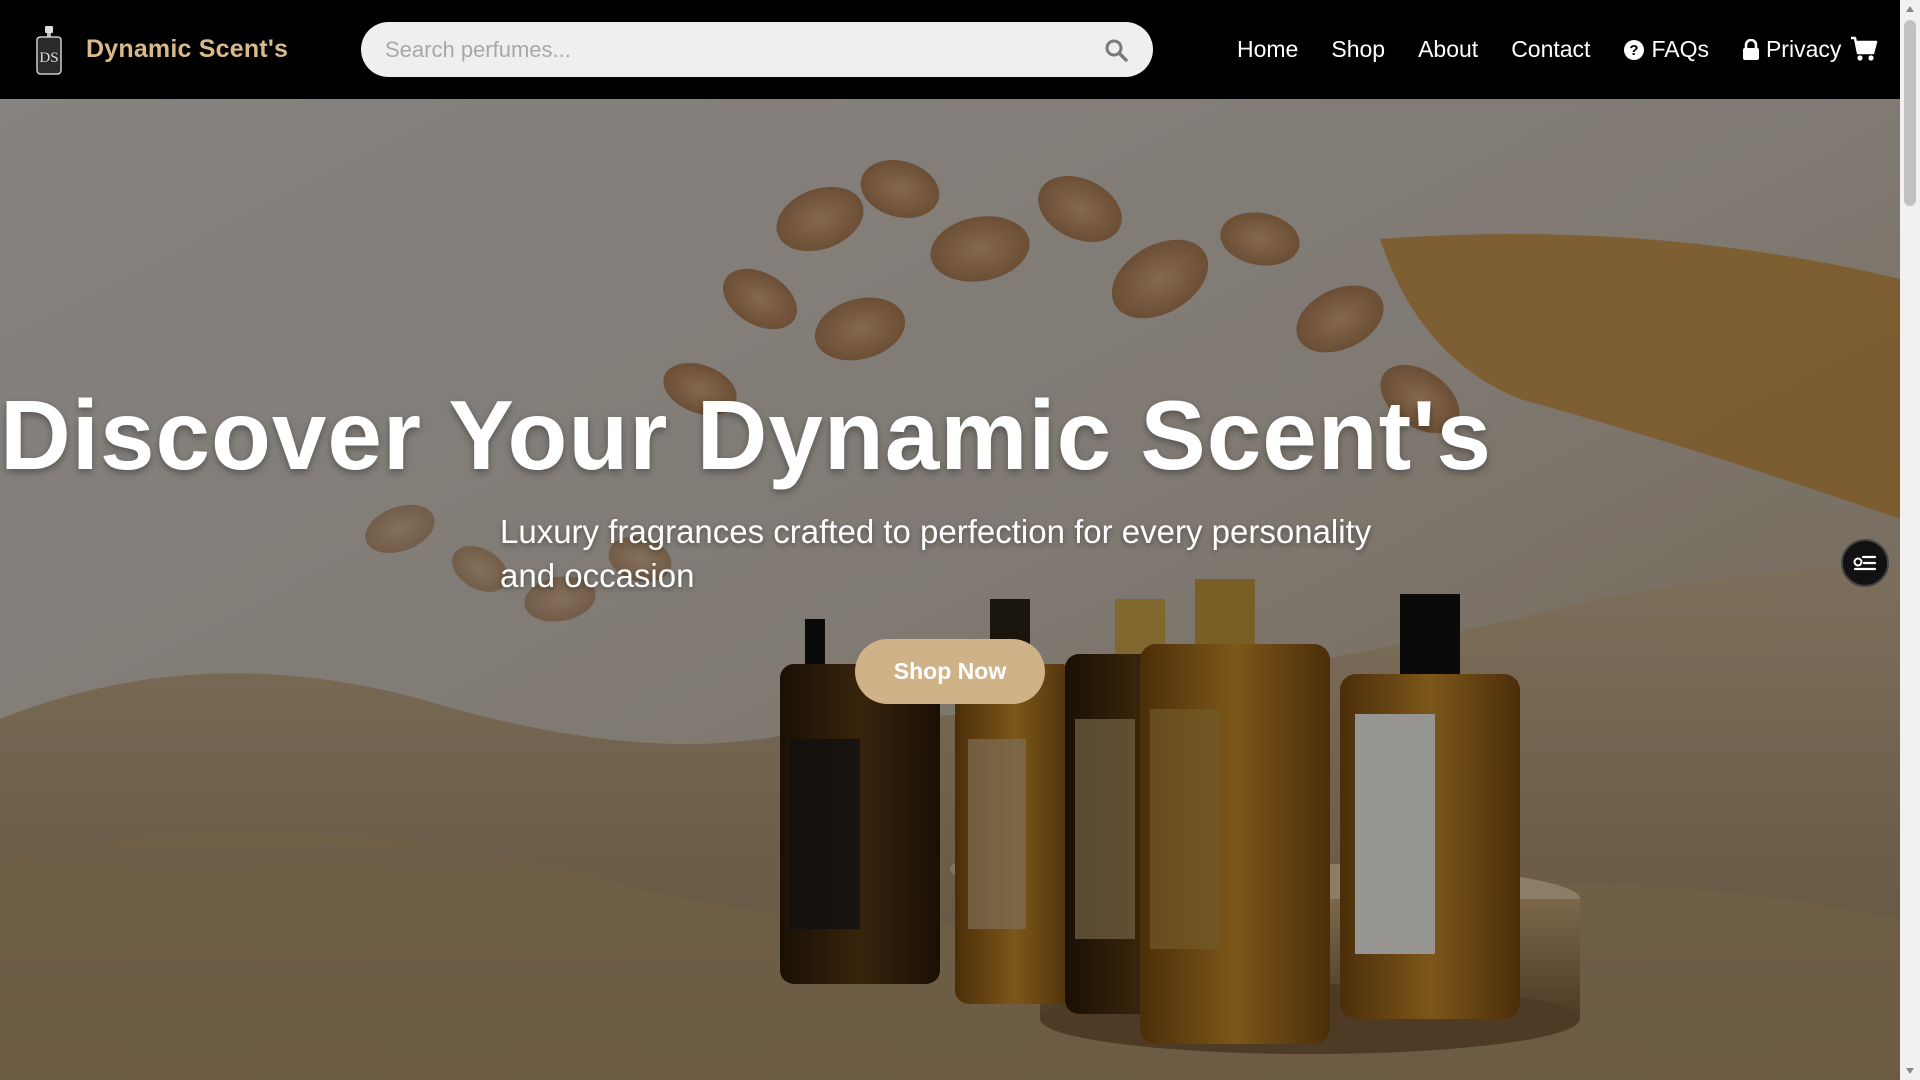 The height and width of the screenshot is (1080, 1920). What do you see at coordinates (1910, 1071) in the screenshot?
I see `scroll-down-arrow-icon` at bounding box center [1910, 1071].